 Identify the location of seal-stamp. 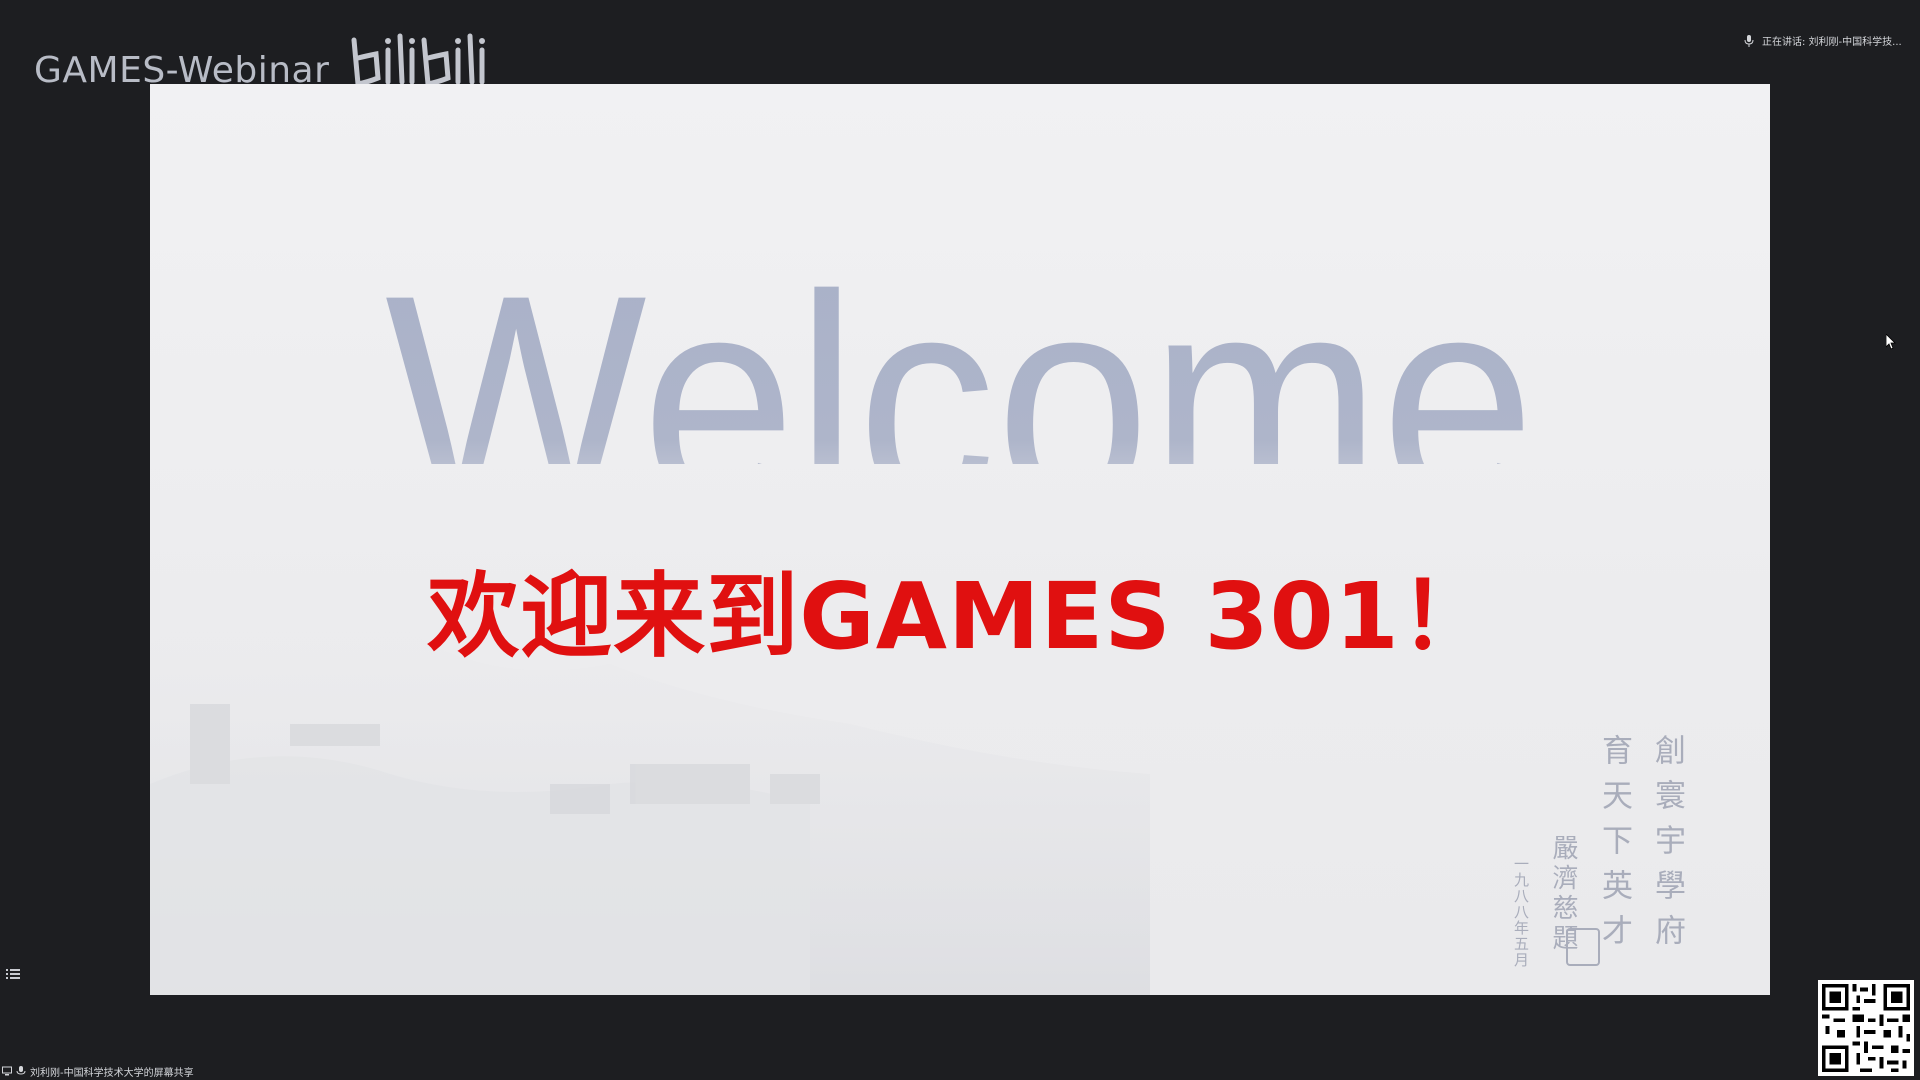
(1583, 947).